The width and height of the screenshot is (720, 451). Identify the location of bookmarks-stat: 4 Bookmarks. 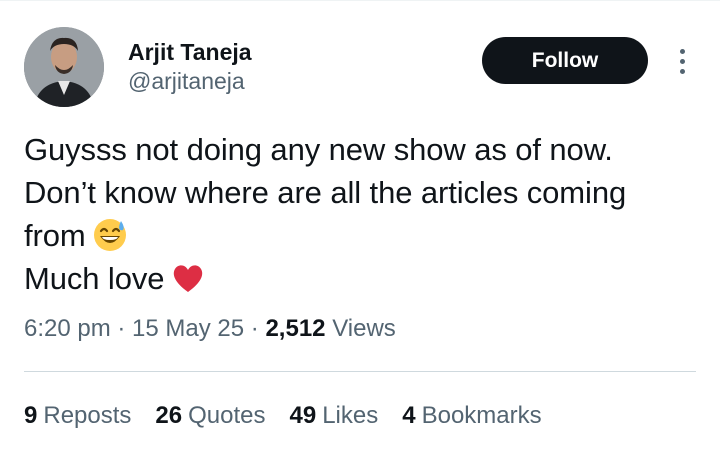
(471, 416).